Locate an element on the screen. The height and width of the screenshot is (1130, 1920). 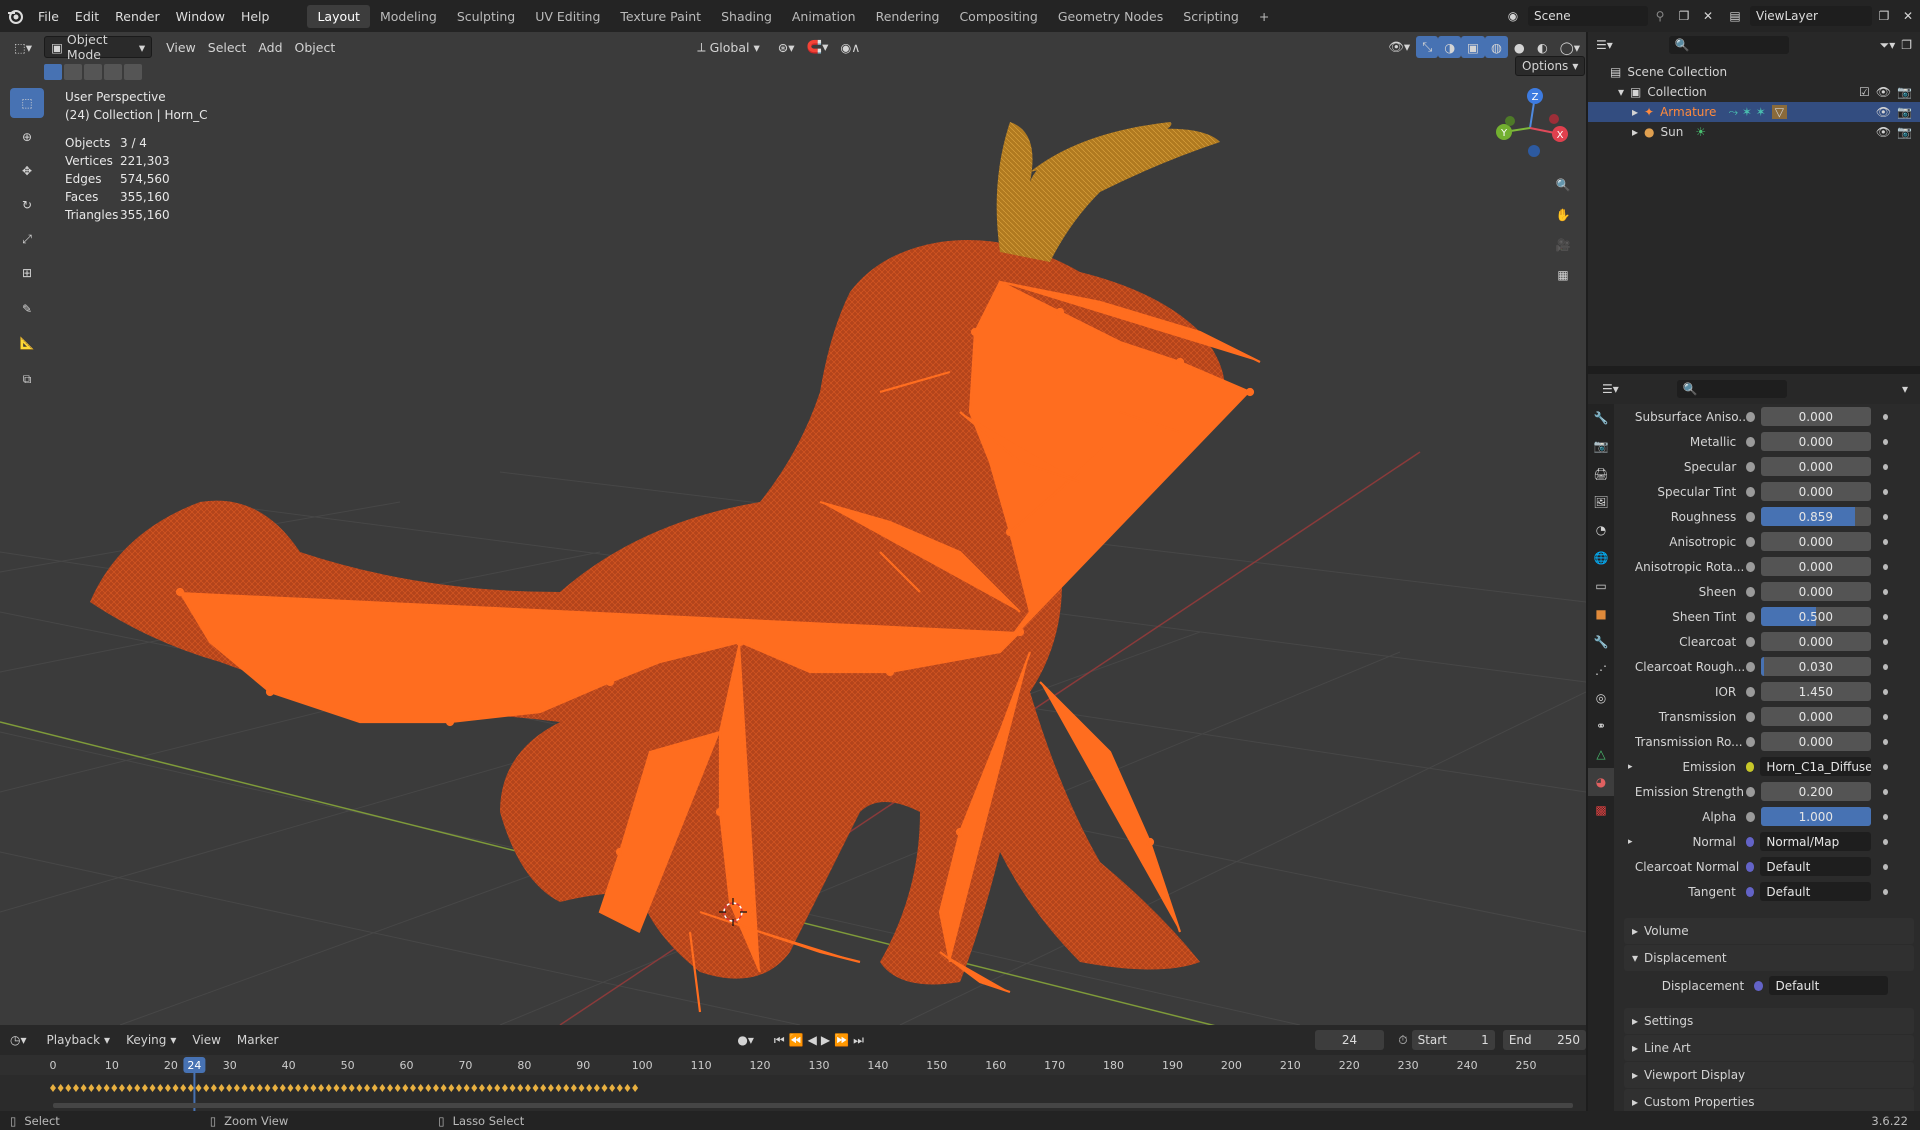
tab-rendering: Rendering is located at coordinates (908, 16).